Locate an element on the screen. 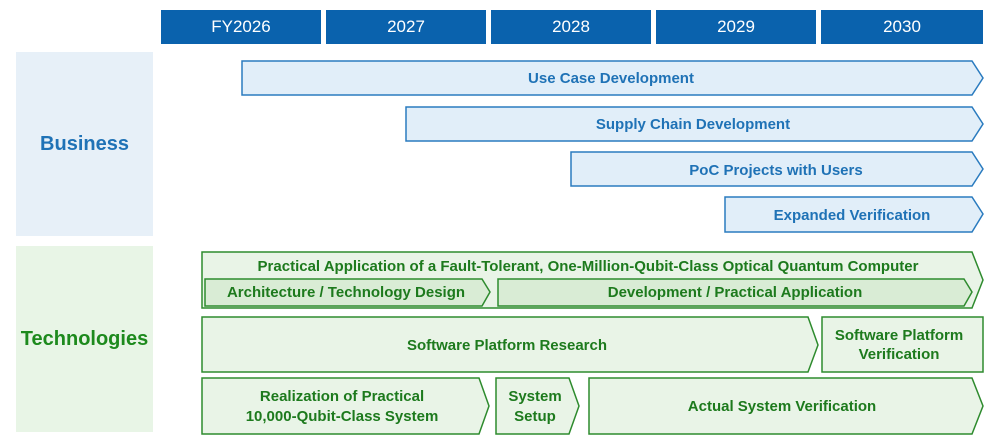  tech-development-label: Development / Practical Application is located at coordinates (735, 292).